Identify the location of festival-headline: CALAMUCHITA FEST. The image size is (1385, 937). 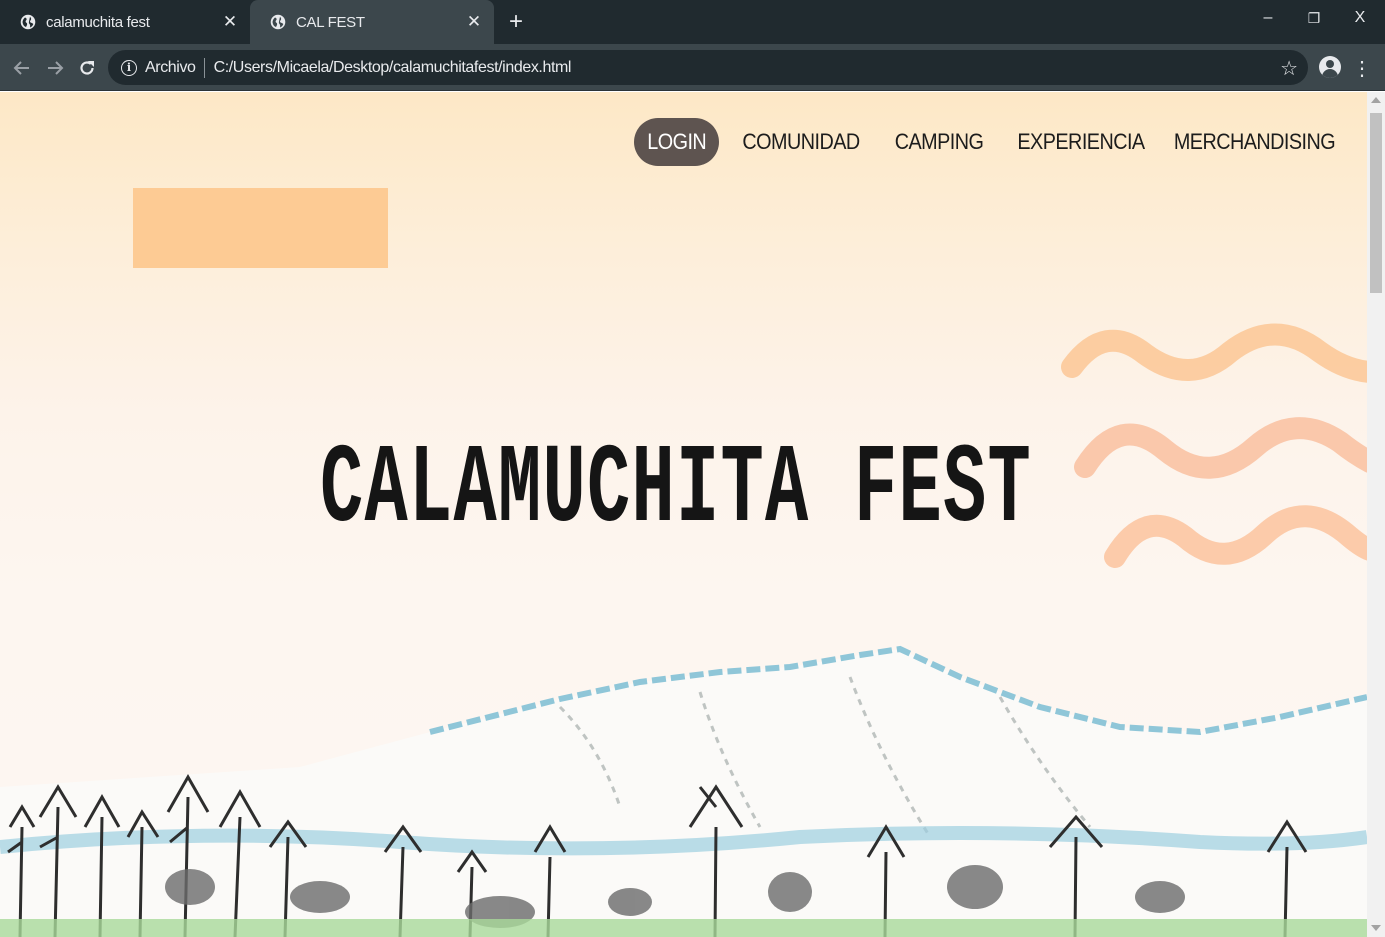
(676, 483).